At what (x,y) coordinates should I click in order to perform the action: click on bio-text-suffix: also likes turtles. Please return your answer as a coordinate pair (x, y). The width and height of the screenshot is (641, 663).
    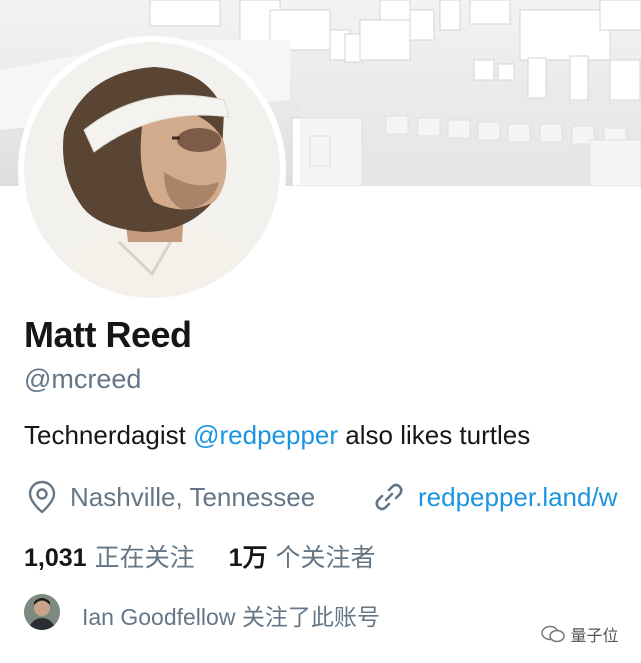
    Looking at the image, I should click on (434, 435).